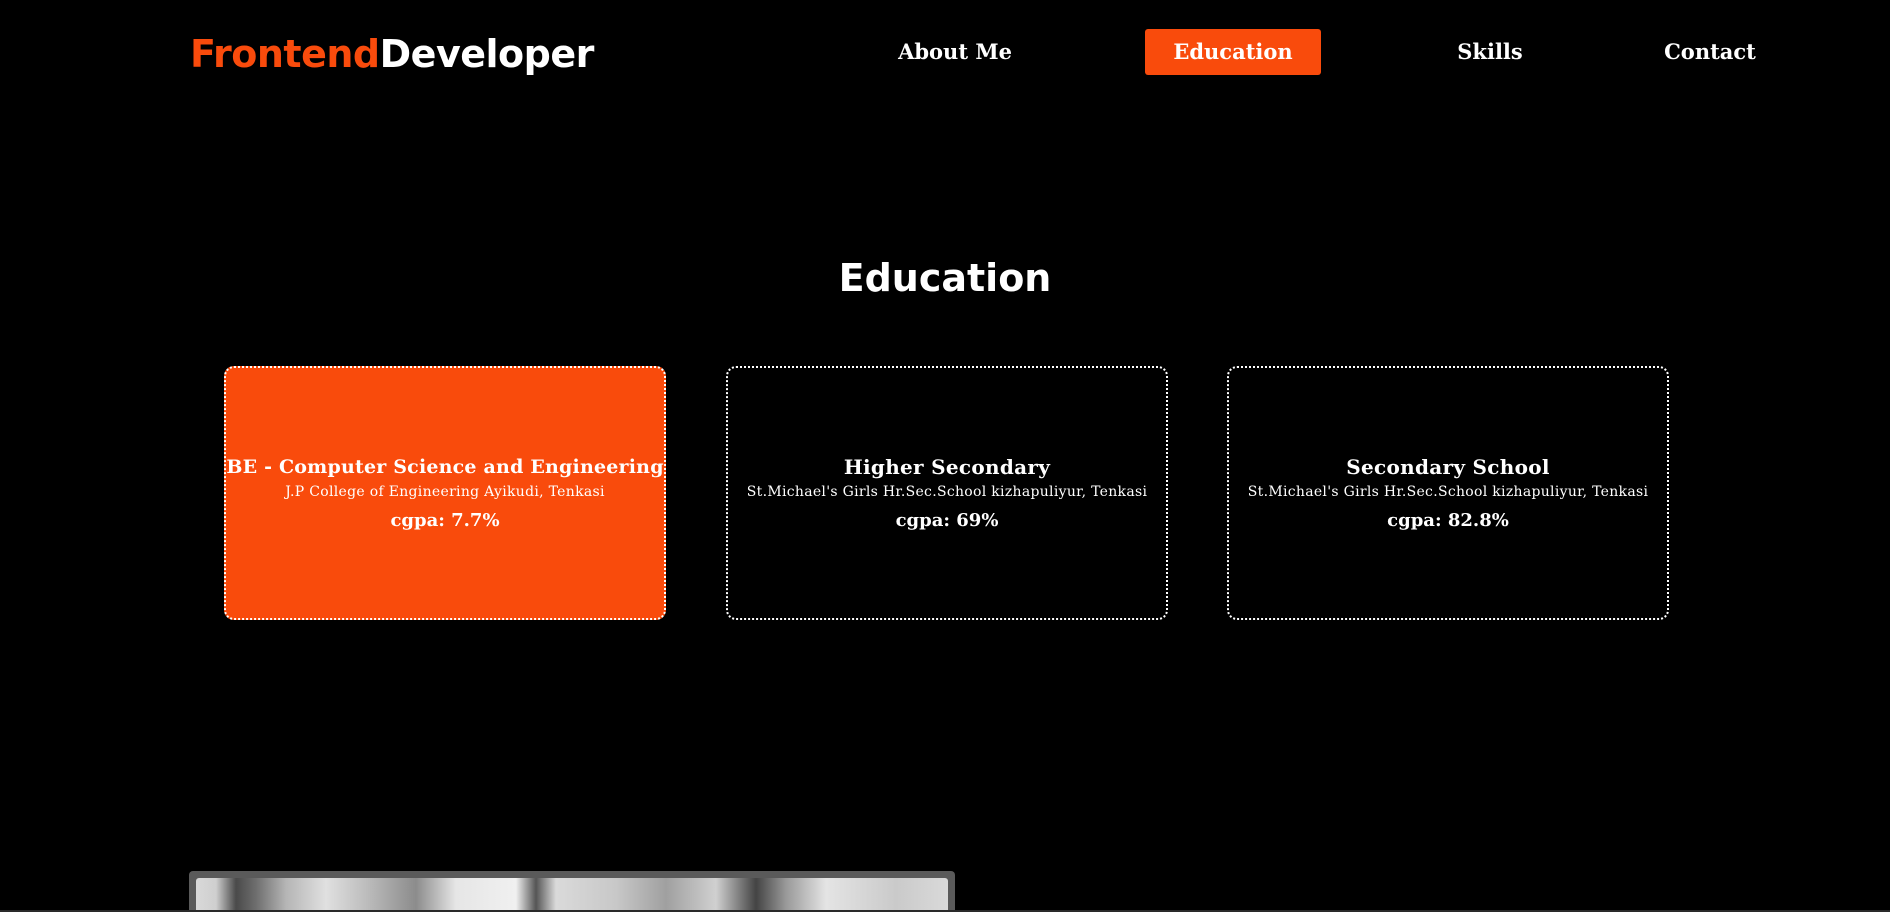  What do you see at coordinates (947, 520) in the screenshot?
I see `card-score: cgpa: 69%` at bounding box center [947, 520].